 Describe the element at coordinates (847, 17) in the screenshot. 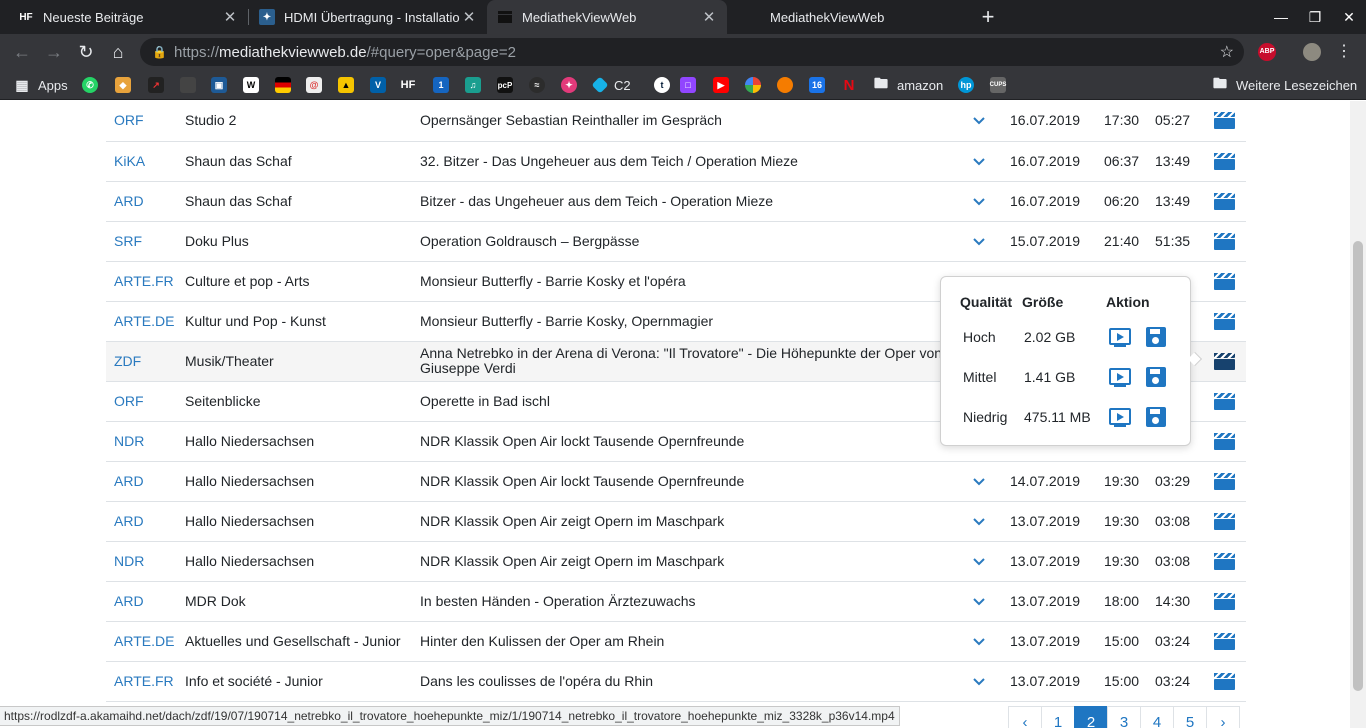

I see `tab-mediathekviewweb-2: MediathekViewWeb` at that location.